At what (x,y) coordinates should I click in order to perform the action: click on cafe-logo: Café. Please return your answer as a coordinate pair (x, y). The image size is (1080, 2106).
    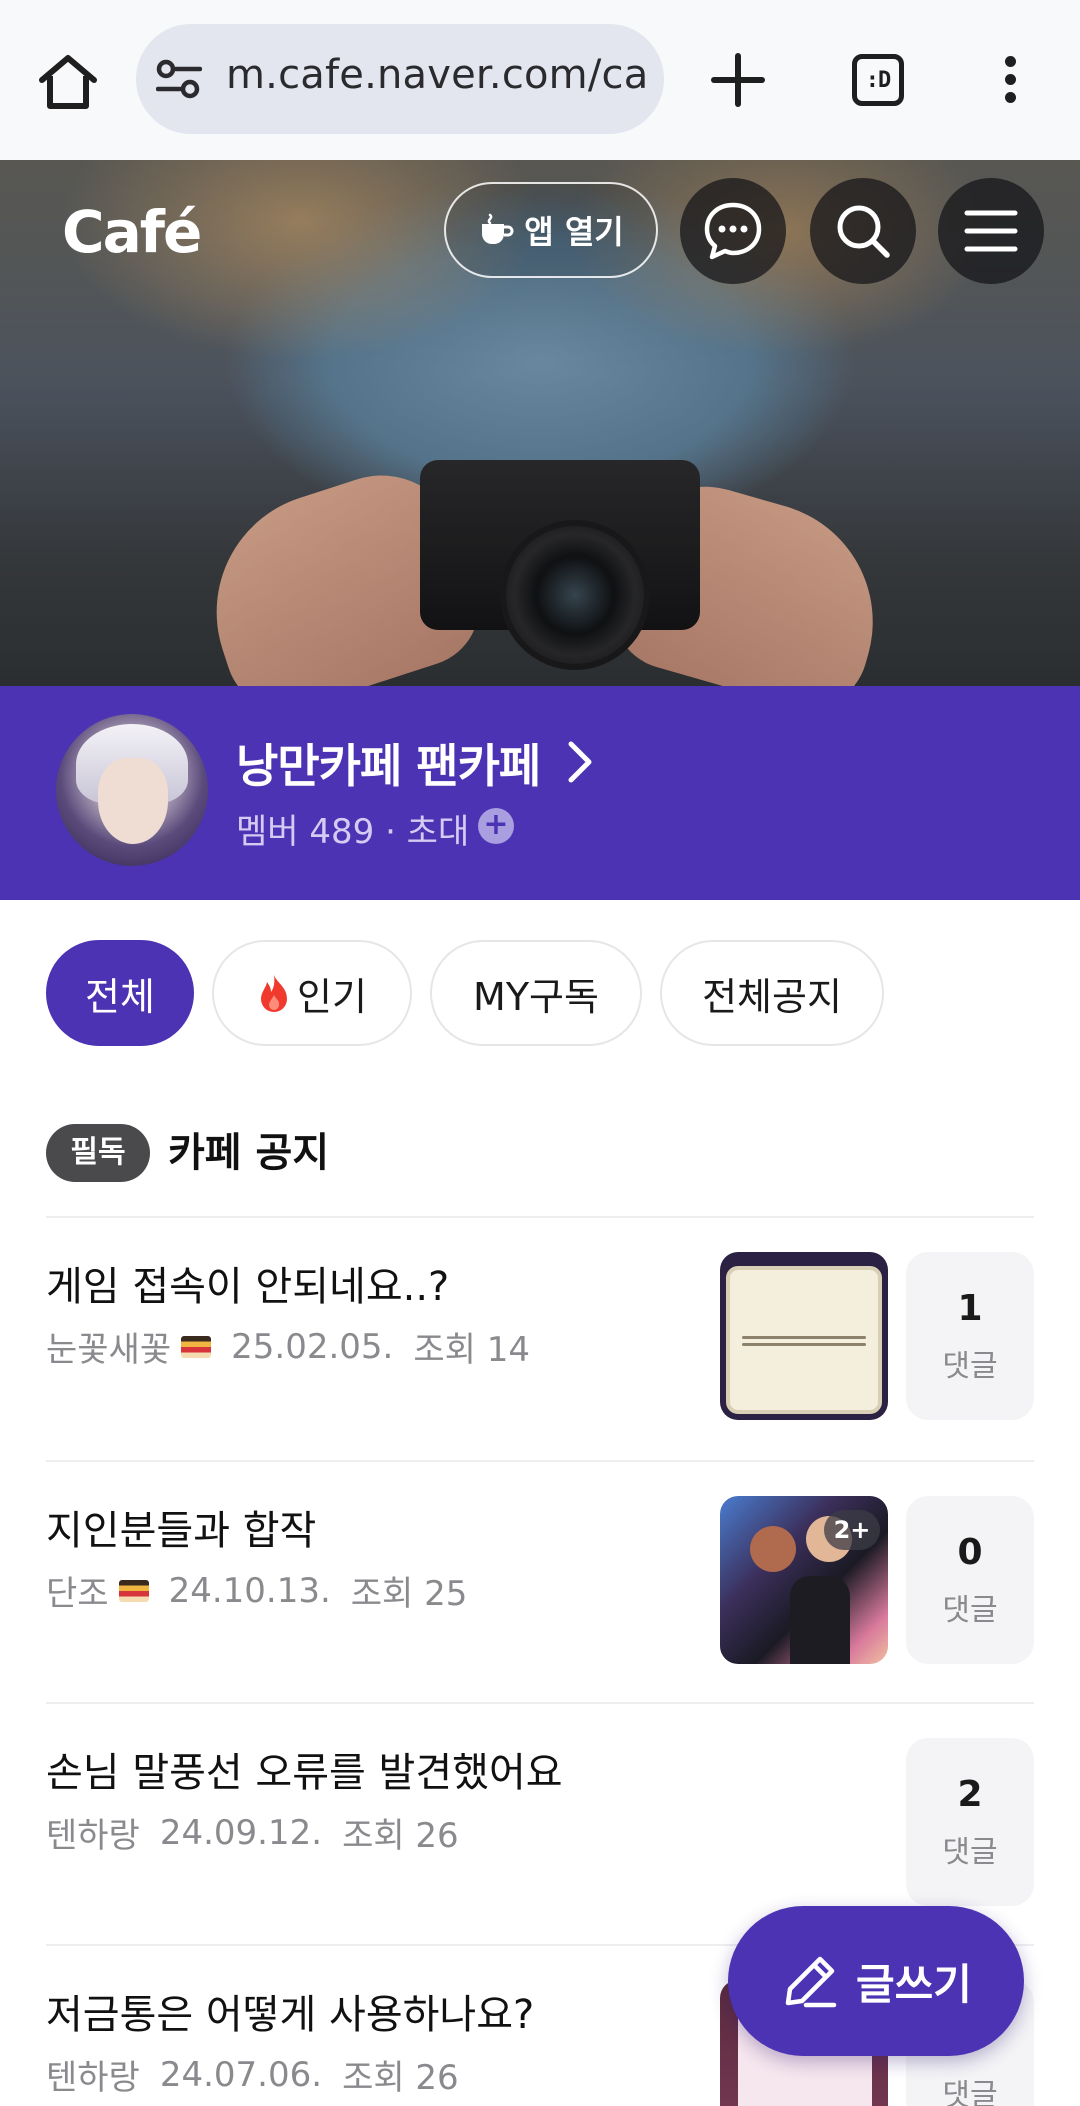
    Looking at the image, I should click on (132, 232).